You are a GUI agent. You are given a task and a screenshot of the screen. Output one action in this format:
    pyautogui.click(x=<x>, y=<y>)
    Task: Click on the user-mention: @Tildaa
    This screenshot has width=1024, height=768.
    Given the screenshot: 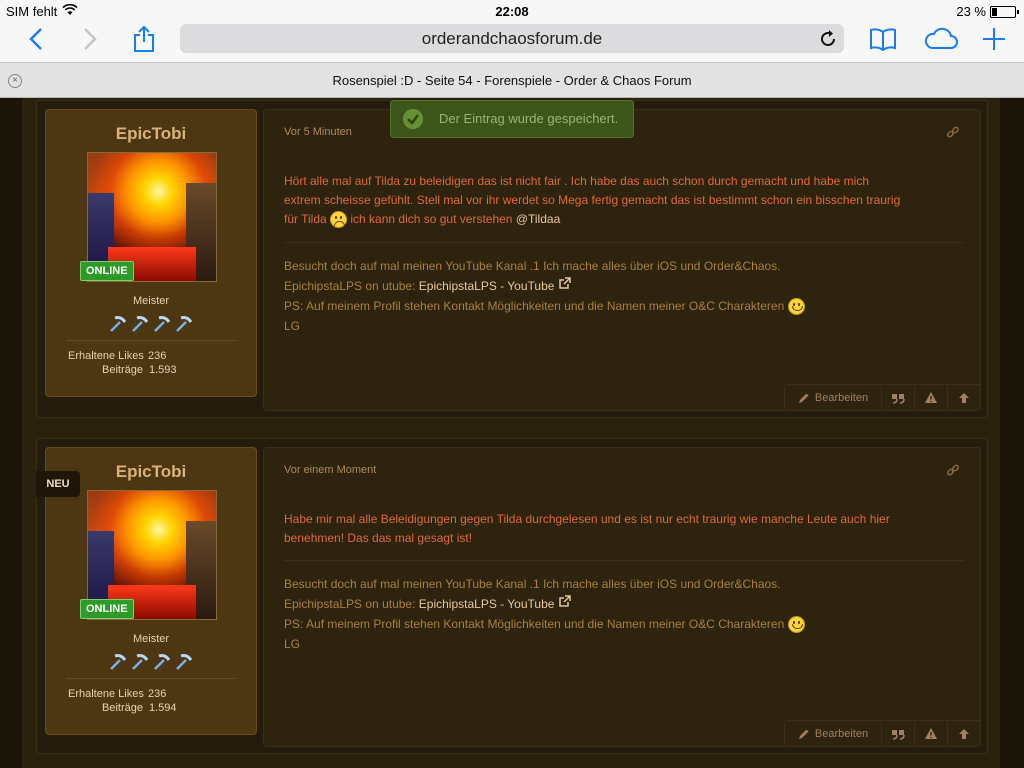 What is the action you would take?
    pyautogui.click(x=538, y=219)
    